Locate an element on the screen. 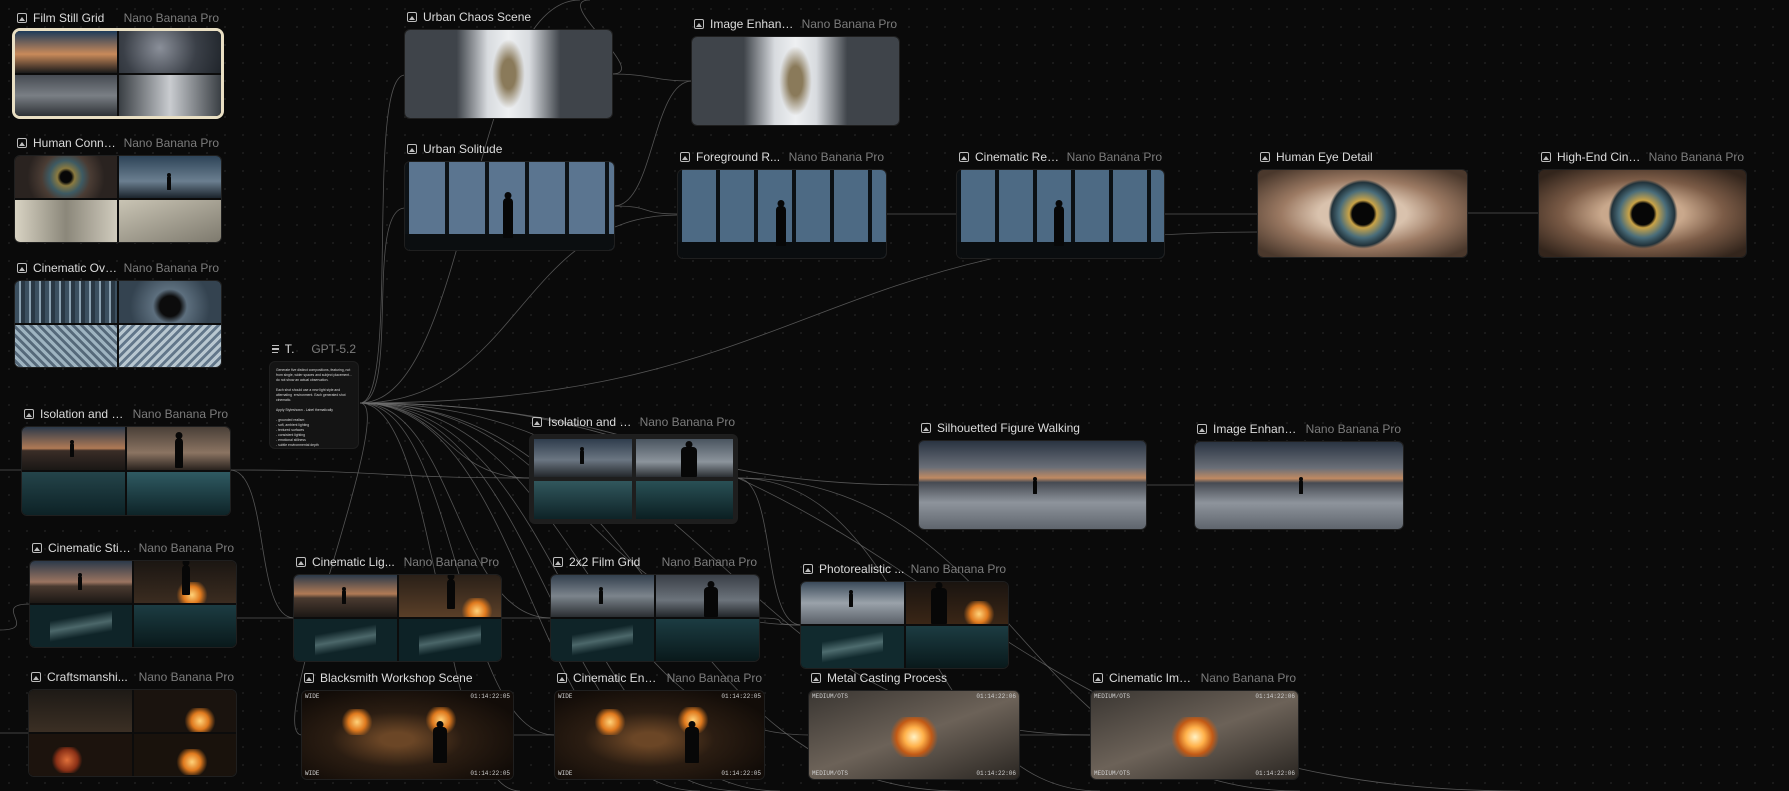 This screenshot has width=1789, height=791. node-film-grid-2x2: 2x2 Film Grid Nano Banana Pro is located at coordinates (655, 608).